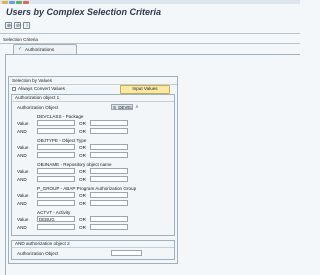 The width and height of the screenshot is (320, 275). I want to click on save-variant-icon: ⊘, so click(18, 26).